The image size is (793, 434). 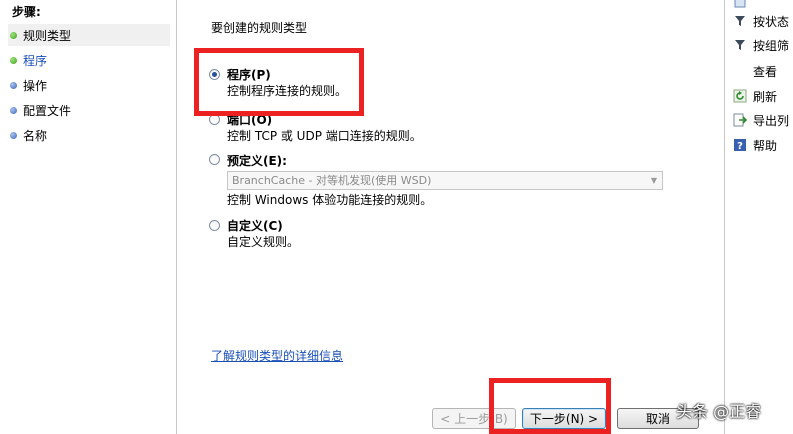 I want to click on step-item-program: 程序, so click(x=89, y=60).